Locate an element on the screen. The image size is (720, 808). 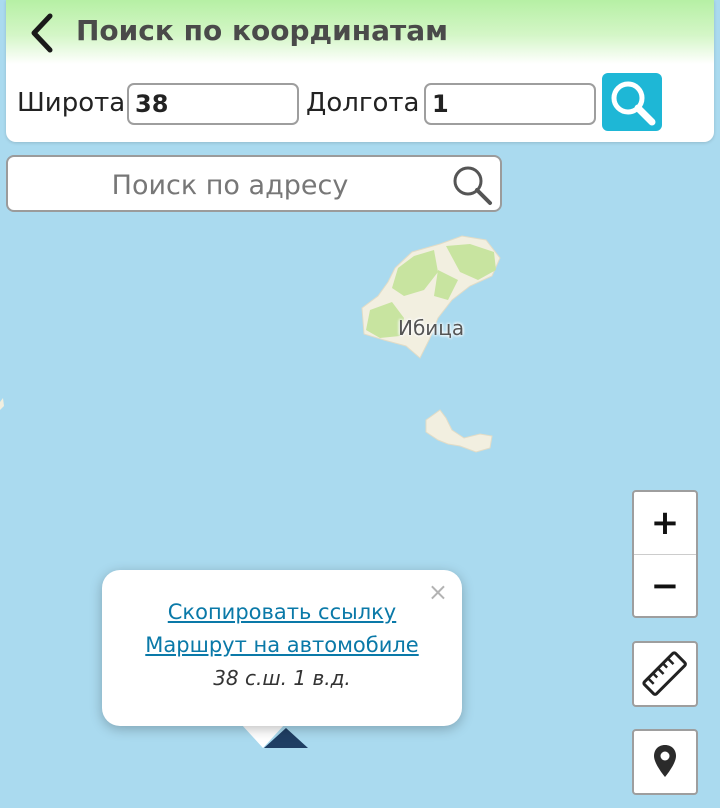
coordinate-search-button is located at coordinates (632, 102).